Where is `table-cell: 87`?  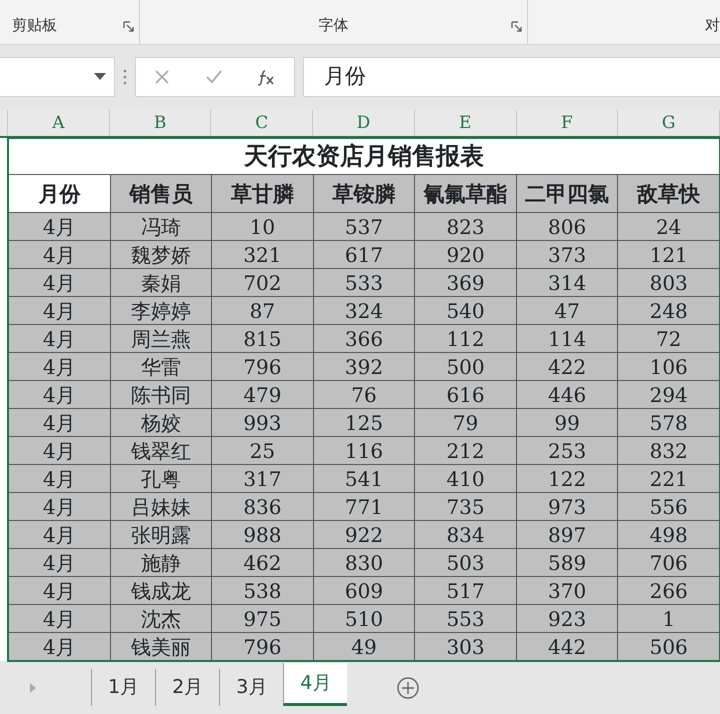 table-cell: 87 is located at coordinates (263, 310).